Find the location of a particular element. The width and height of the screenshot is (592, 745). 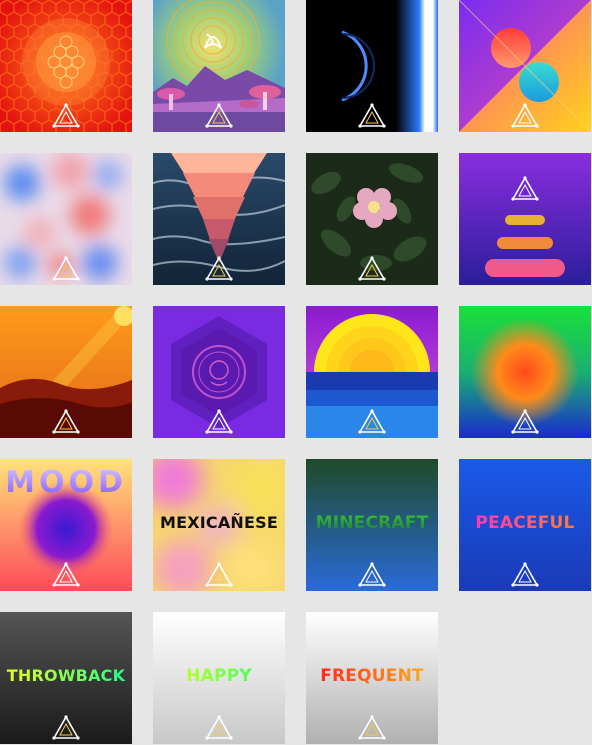

mood-title: MOOD is located at coordinates (66, 482).